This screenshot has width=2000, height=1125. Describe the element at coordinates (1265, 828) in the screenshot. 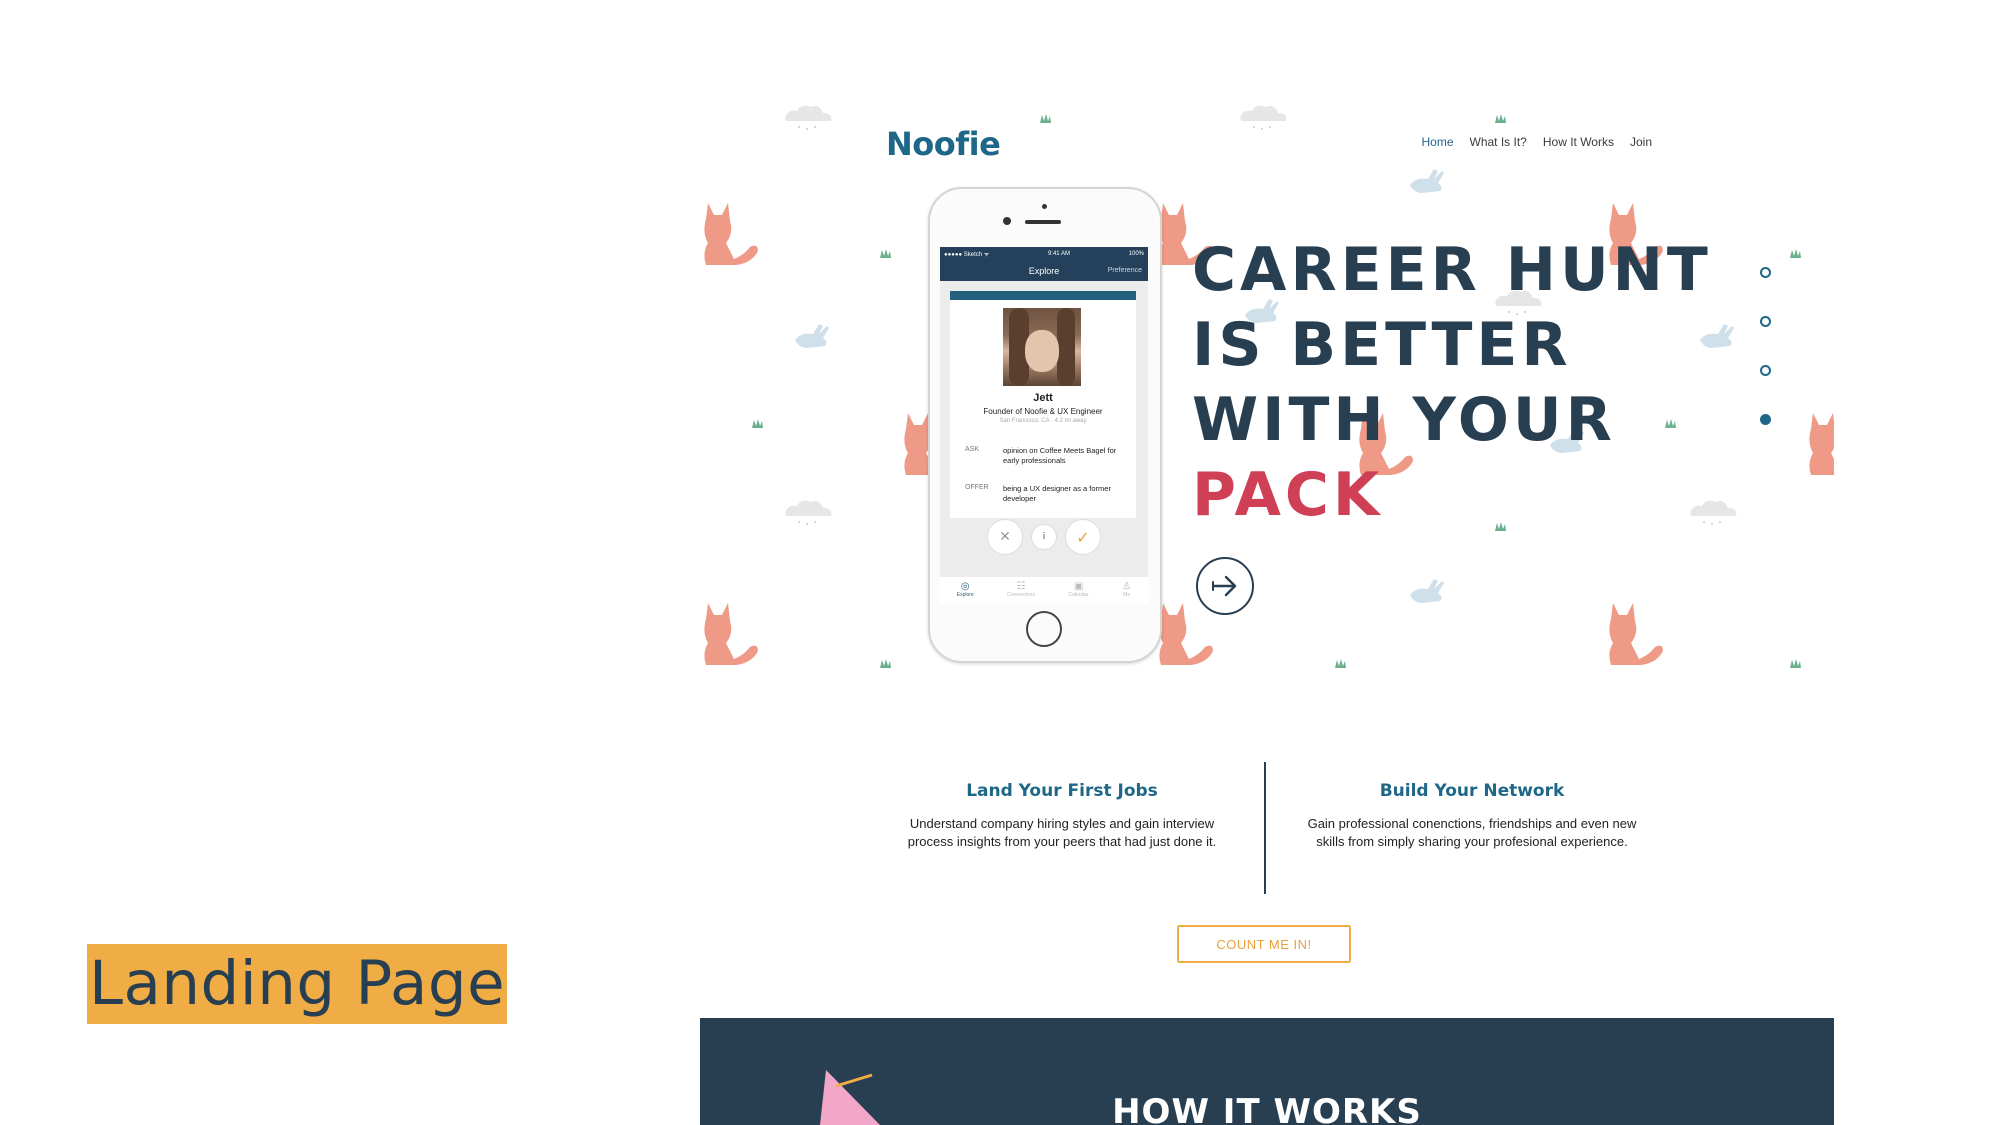

I see `feature-divider` at that location.